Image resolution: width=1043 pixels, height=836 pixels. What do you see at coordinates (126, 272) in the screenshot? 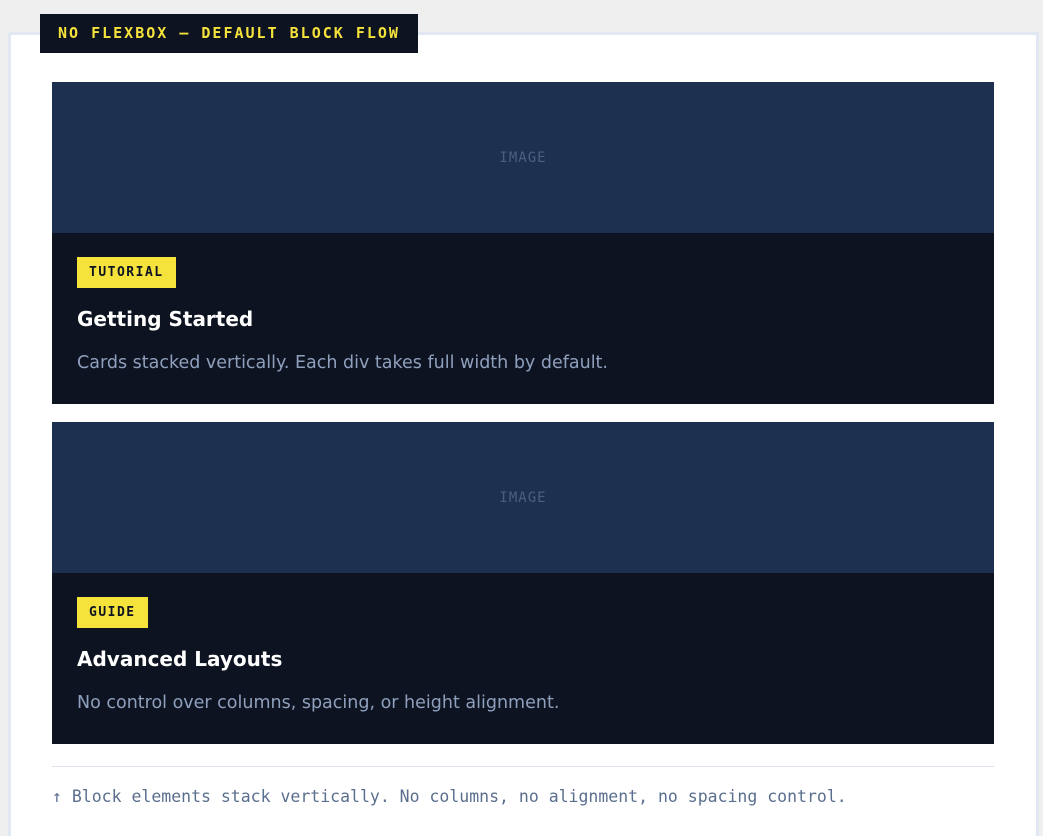
I see `card-tag: TUTORIAL` at bounding box center [126, 272].